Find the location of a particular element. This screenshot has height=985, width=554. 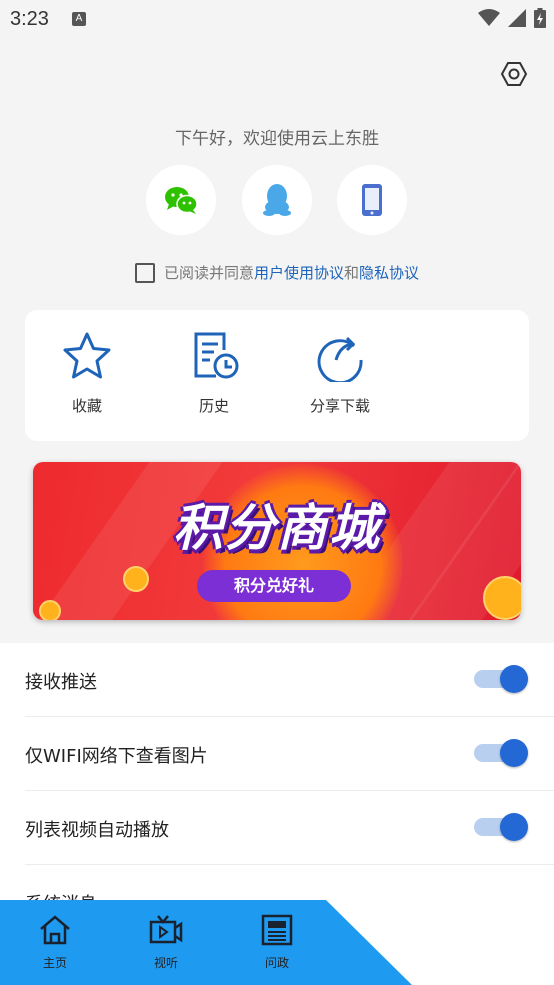

favorites-button: 收藏 is located at coordinates (87, 373).